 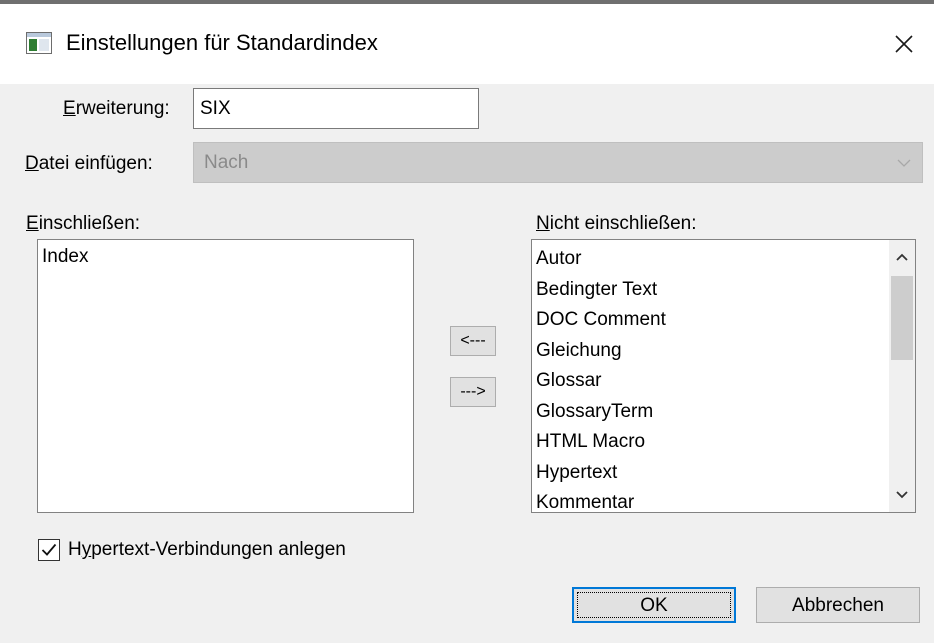 I want to click on close-icon, so click(x=904, y=44).